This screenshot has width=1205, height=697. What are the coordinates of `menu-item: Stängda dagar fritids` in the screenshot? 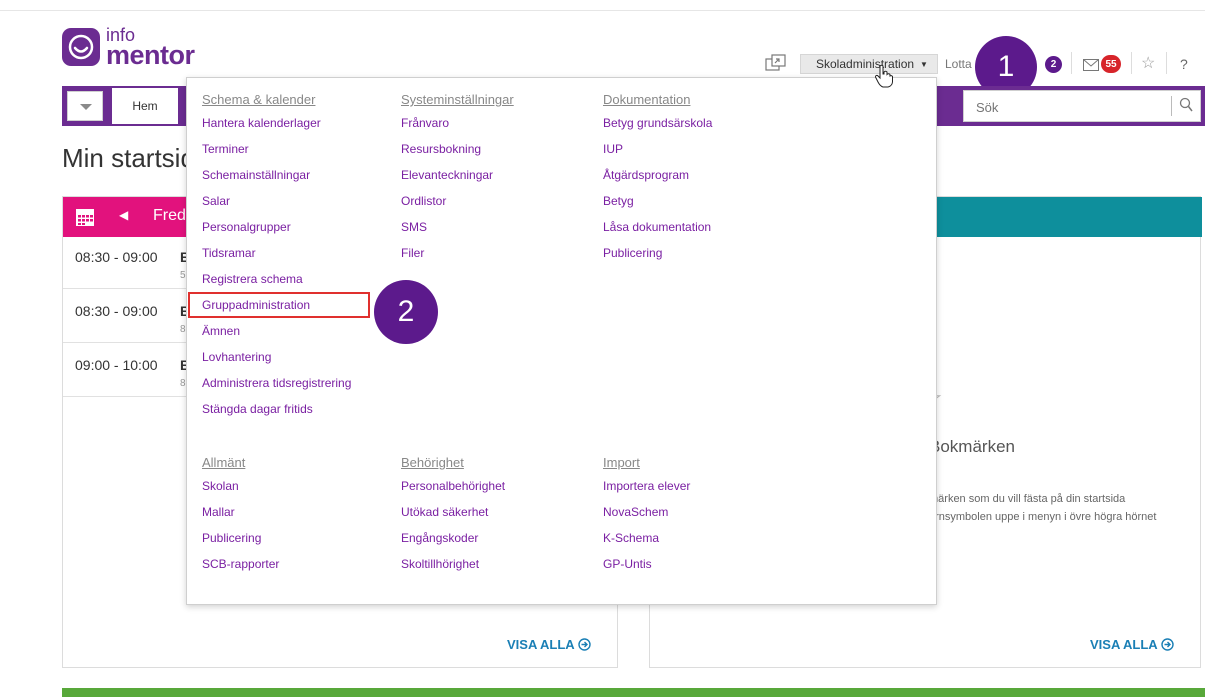 It's located at (285, 409).